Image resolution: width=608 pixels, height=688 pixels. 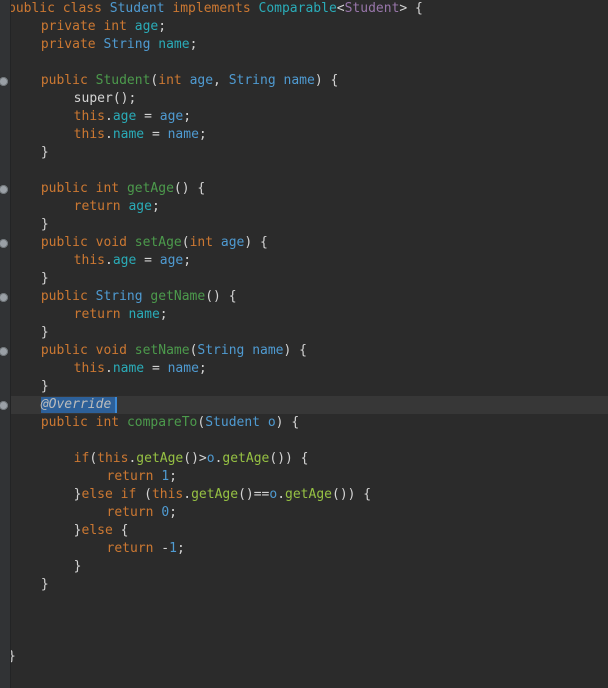 What do you see at coordinates (165, 476) in the screenshot?
I see `code-token-num: 1` at bounding box center [165, 476].